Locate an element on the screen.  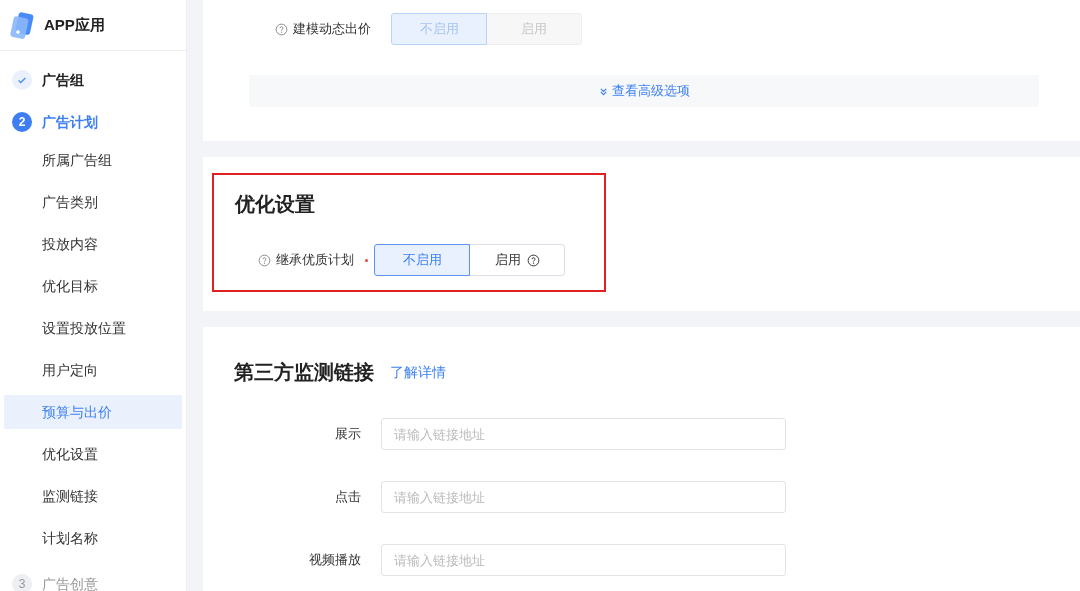
option-tab: 启用 is located at coordinates (517, 260).